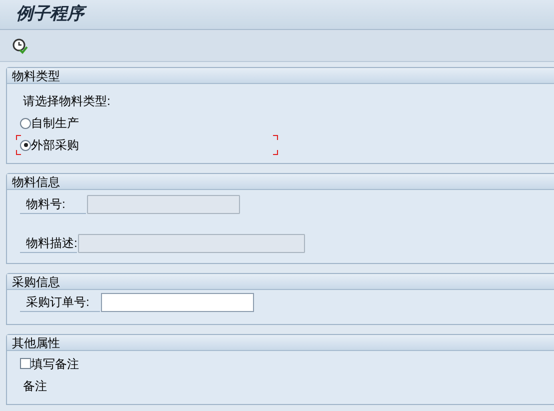 The image size is (554, 411). Describe the element at coordinates (34, 386) in the screenshot. I see `label-text: 备注` at that location.